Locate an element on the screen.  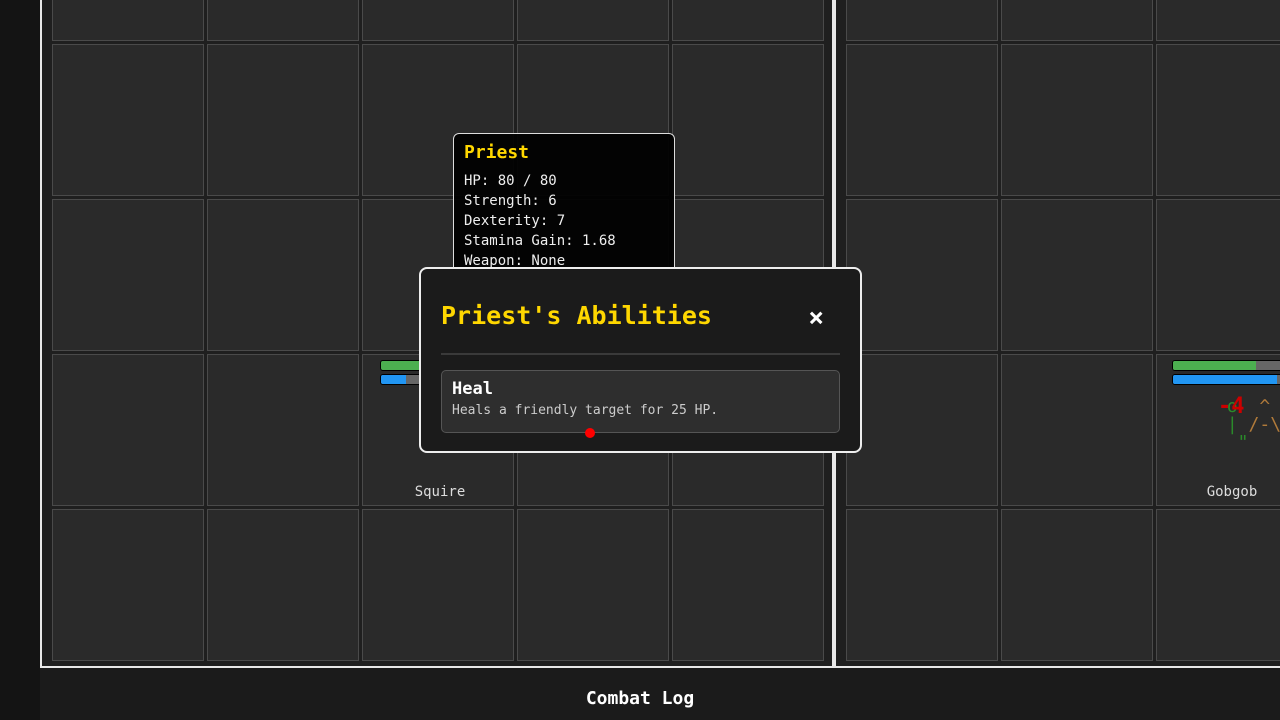
left-margin is located at coordinates (20, 360).